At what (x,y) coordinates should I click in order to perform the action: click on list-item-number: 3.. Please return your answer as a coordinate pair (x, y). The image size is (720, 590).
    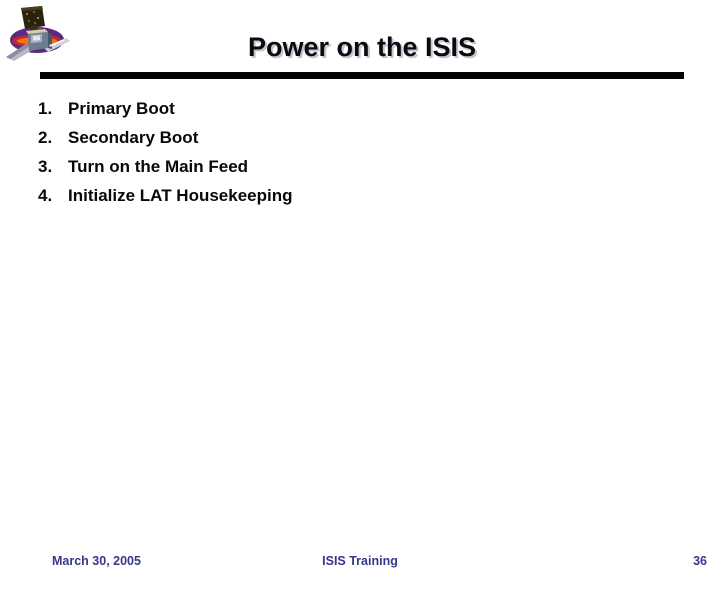
    Looking at the image, I should click on (45, 166).